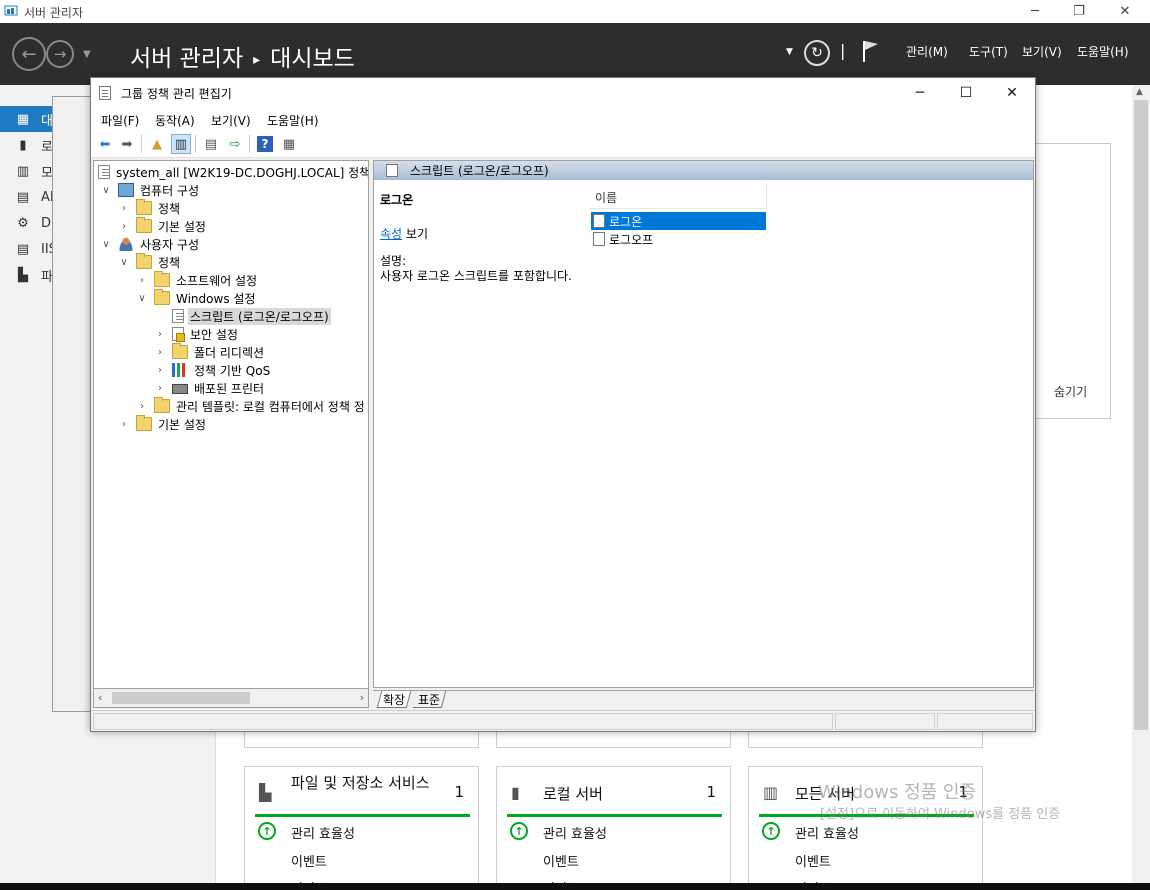 The image size is (1150, 890). I want to click on menu-tools: 도구(T), so click(988, 51).